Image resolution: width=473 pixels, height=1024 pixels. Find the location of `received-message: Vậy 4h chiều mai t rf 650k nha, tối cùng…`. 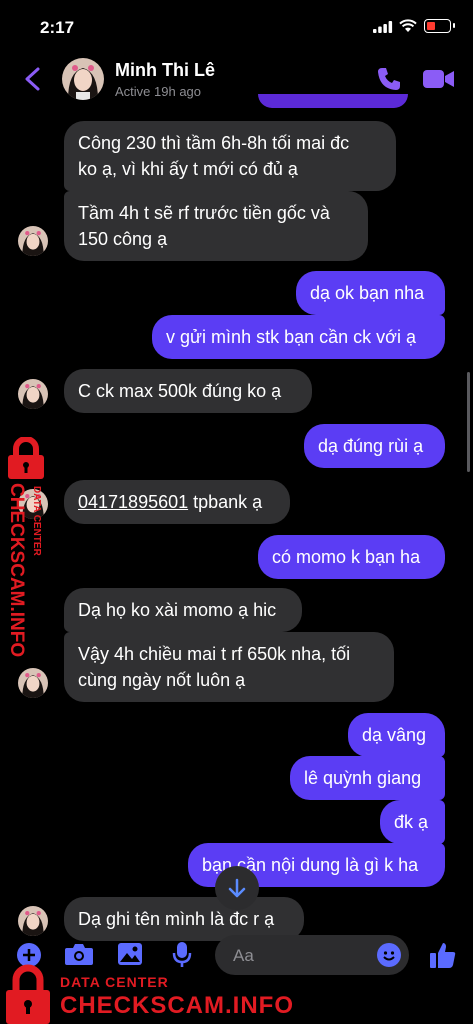

received-message: Vậy 4h chiều mai t rf 650k nha, tối cùng… is located at coordinates (229, 667).